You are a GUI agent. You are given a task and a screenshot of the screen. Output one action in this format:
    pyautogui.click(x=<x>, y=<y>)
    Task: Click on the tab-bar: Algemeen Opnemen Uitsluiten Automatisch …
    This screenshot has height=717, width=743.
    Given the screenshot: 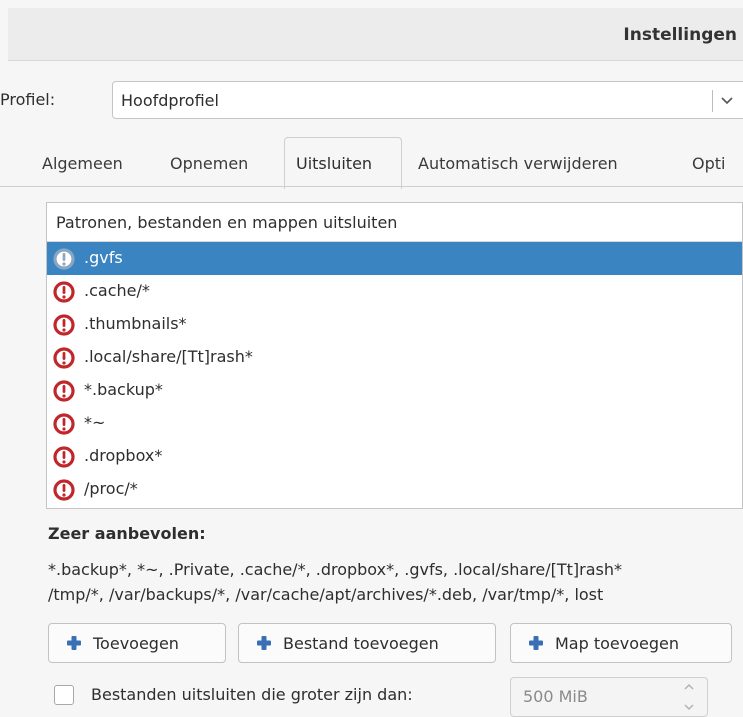 What is the action you would take?
    pyautogui.click(x=371, y=162)
    